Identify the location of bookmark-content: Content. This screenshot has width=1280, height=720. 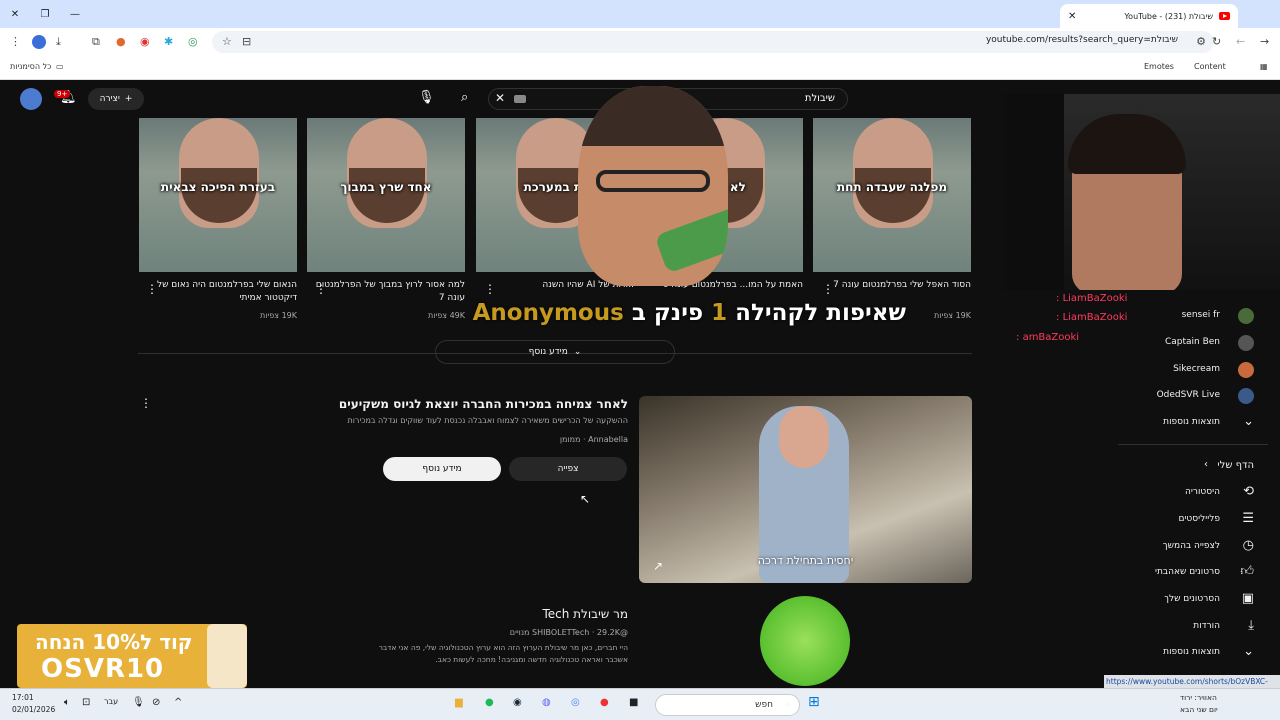
(1210, 66).